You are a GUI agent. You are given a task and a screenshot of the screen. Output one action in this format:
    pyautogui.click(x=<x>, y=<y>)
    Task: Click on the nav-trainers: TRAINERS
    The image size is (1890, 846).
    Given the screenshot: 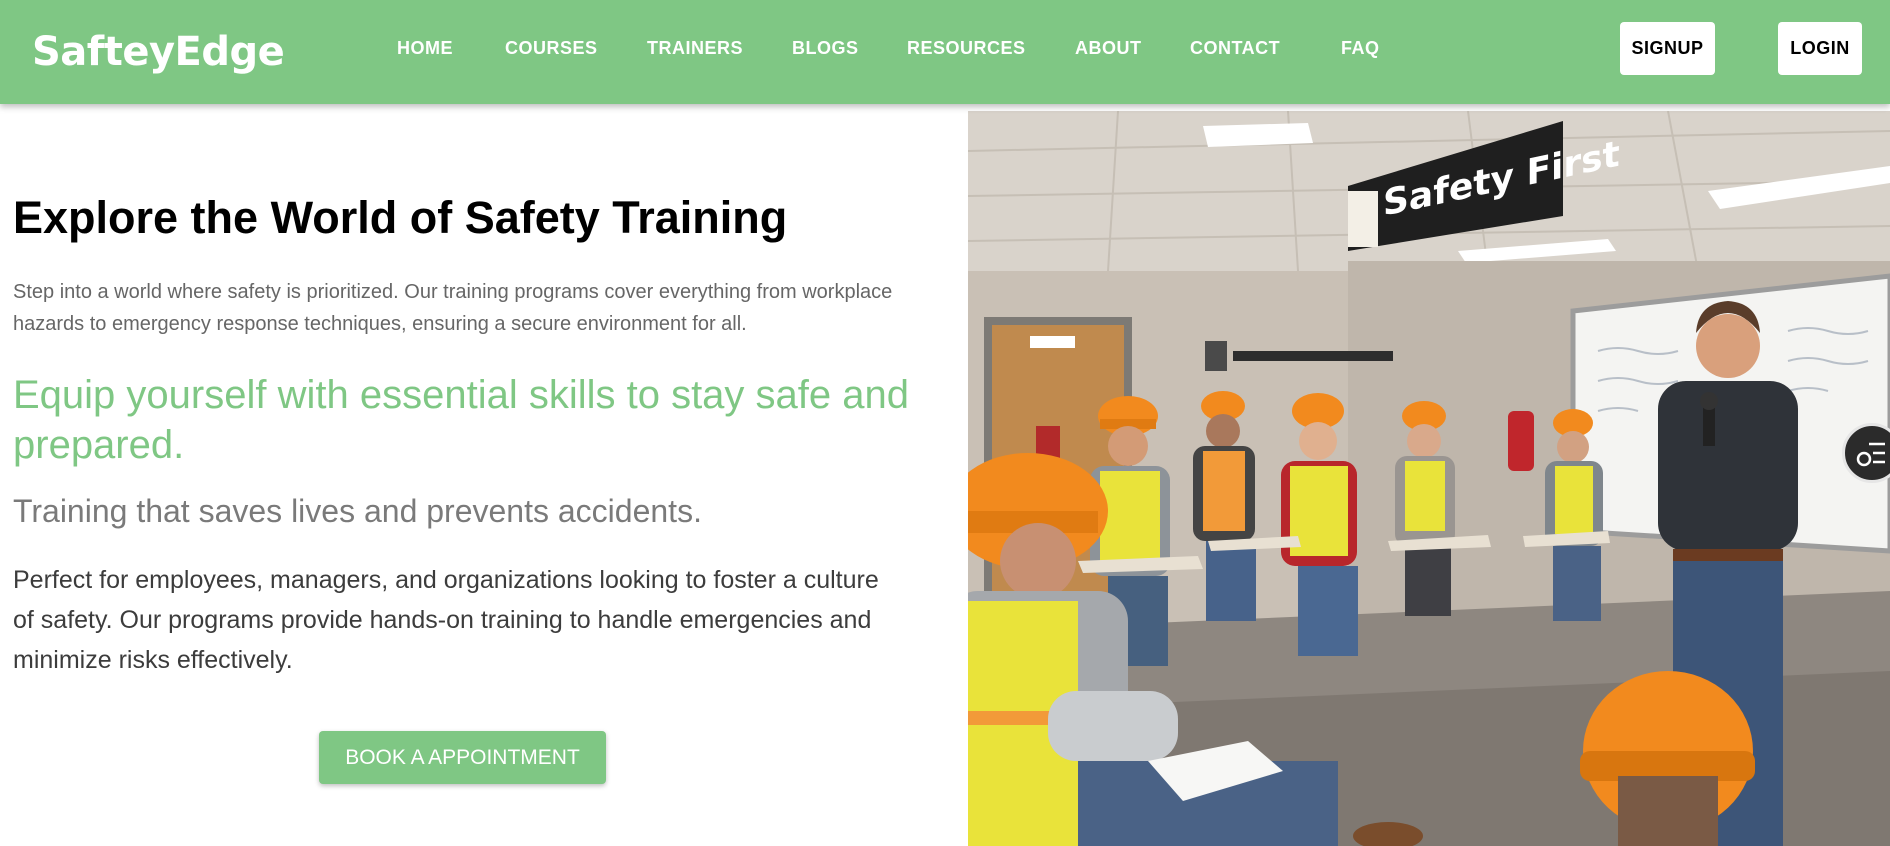 What is the action you would take?
    pyautogui.click(x=695, y=48)
    